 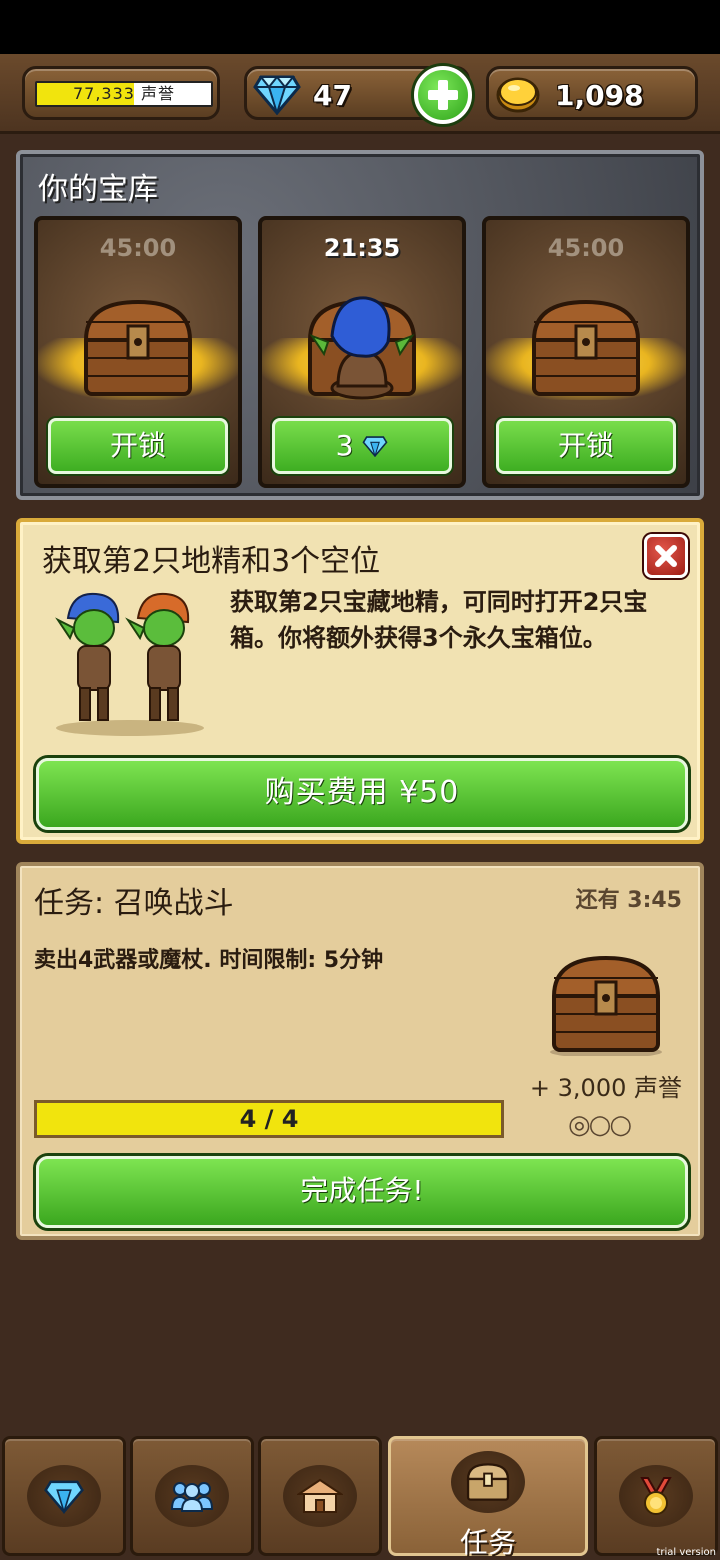 I want to click on fame-progress-bar: 77,333 声誉, so click(x=124, y=94).